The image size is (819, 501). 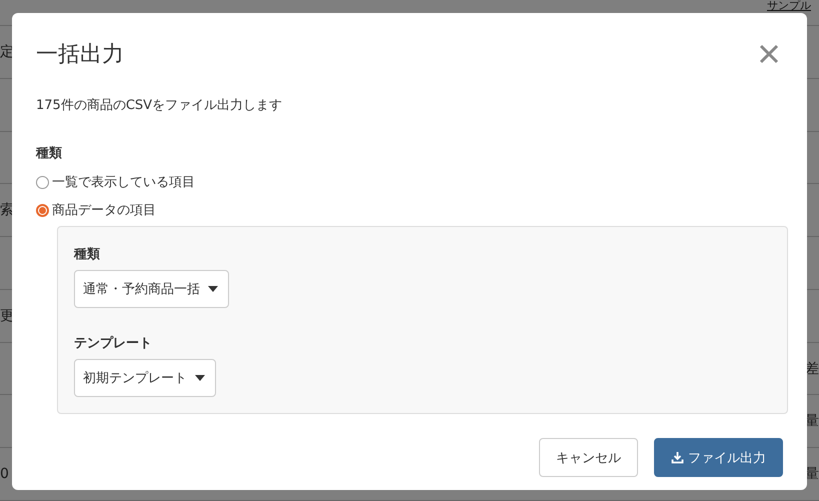 I want to click on description-text: 175件の商品のCSVをファイル出力します, so click(x=160, y=105).